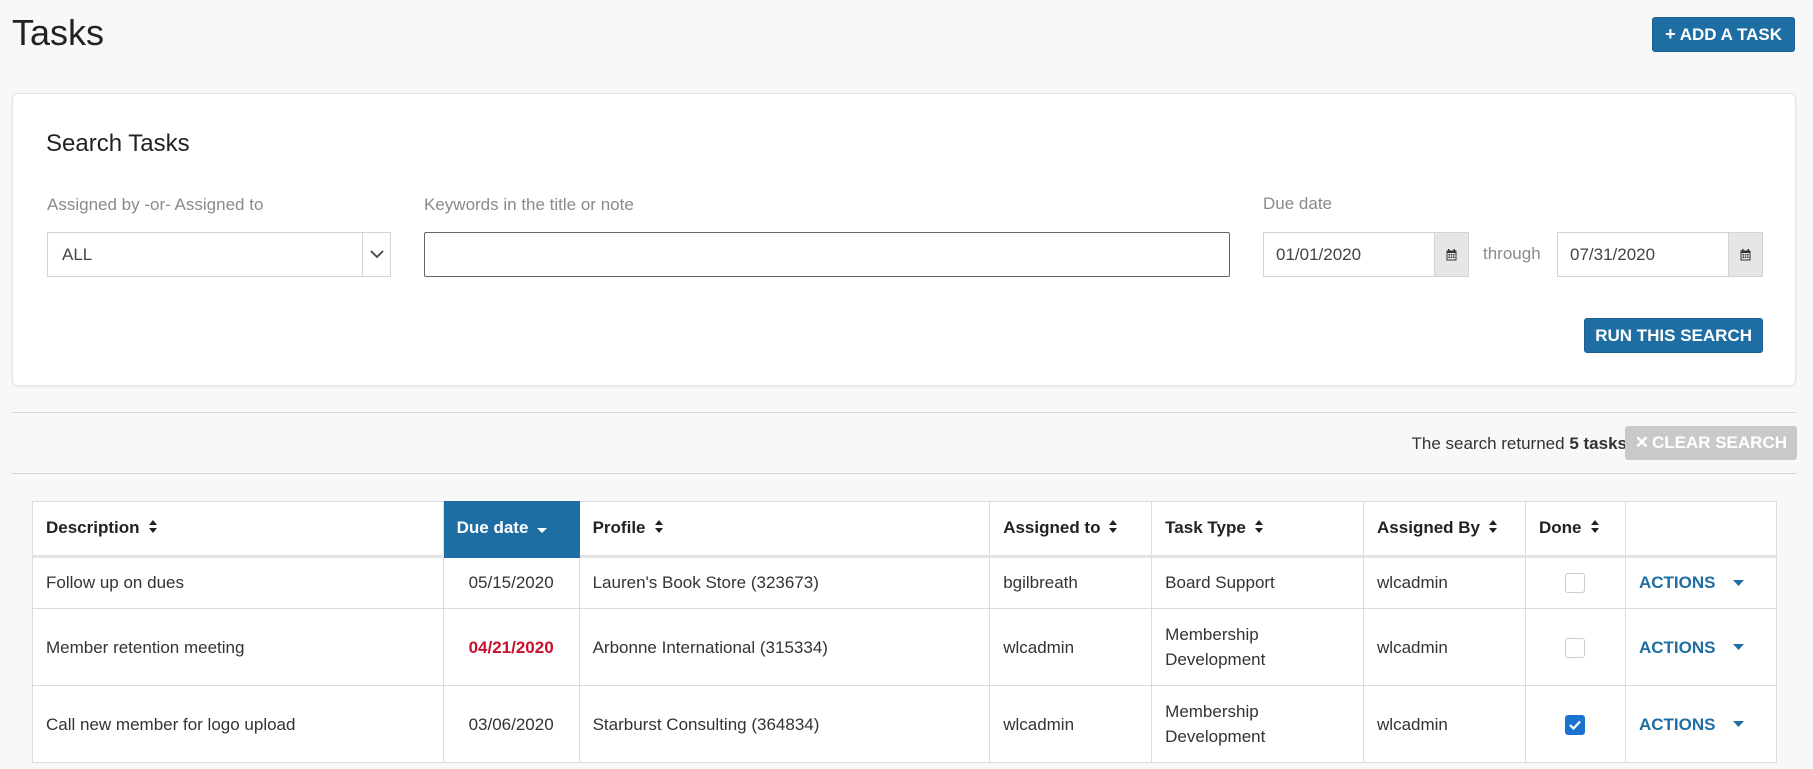  I want to click on done-checkbox-checked, so click(1575, 725).